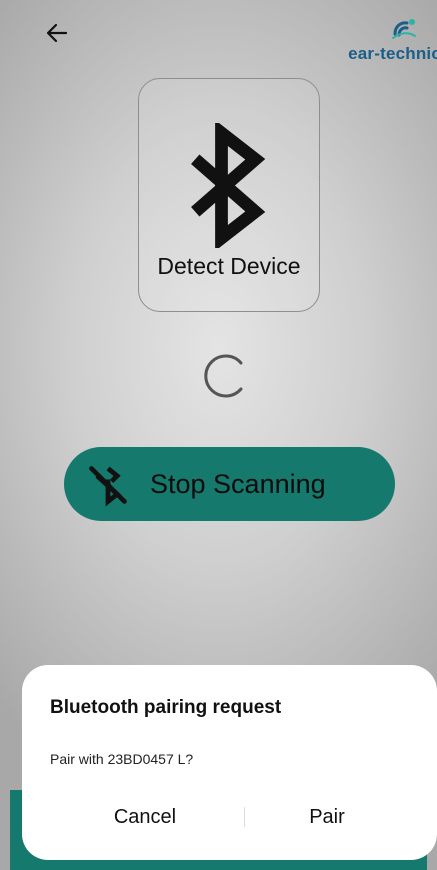 Image resolution: width=437 pixels, height=870 pixels. I want to click on loading-spinner-icon, so click(223, 376).